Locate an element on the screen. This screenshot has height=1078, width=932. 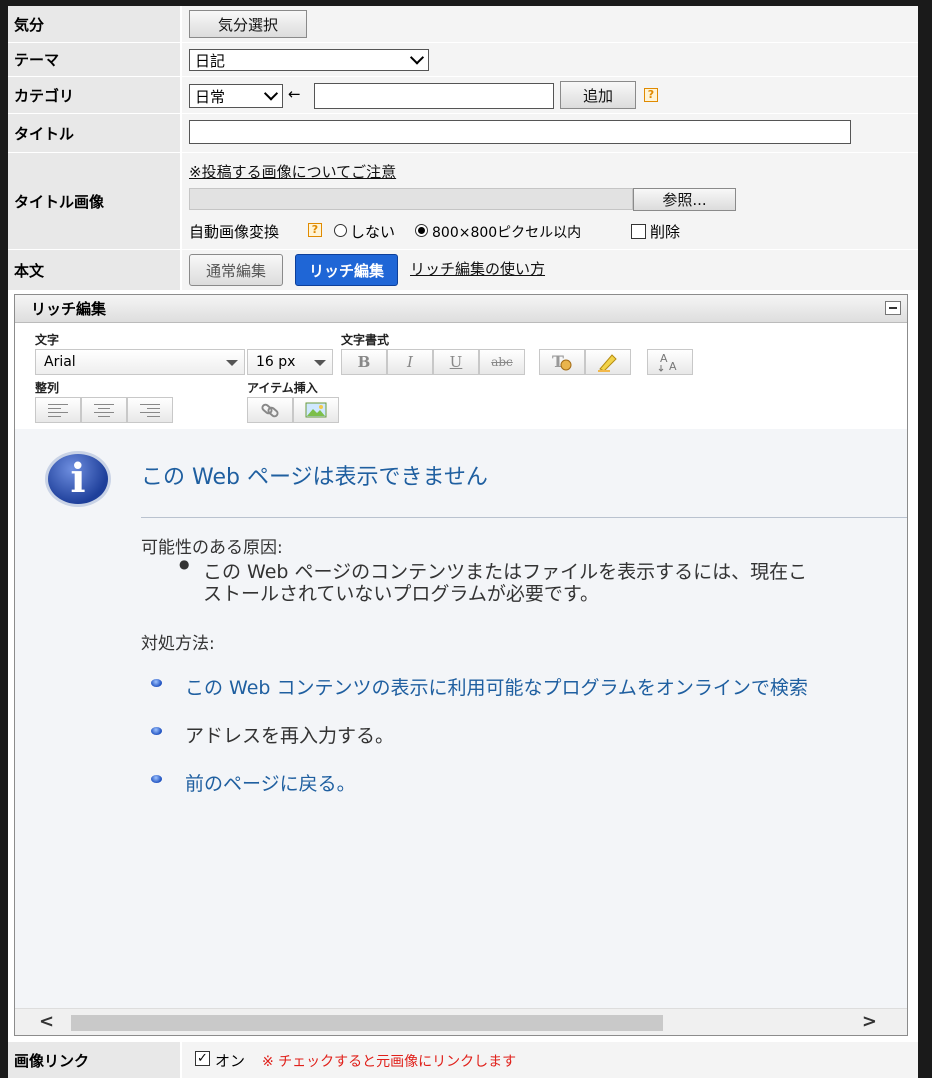
error-title: この Web ページは表示できません is located at coordinates (314, 477).